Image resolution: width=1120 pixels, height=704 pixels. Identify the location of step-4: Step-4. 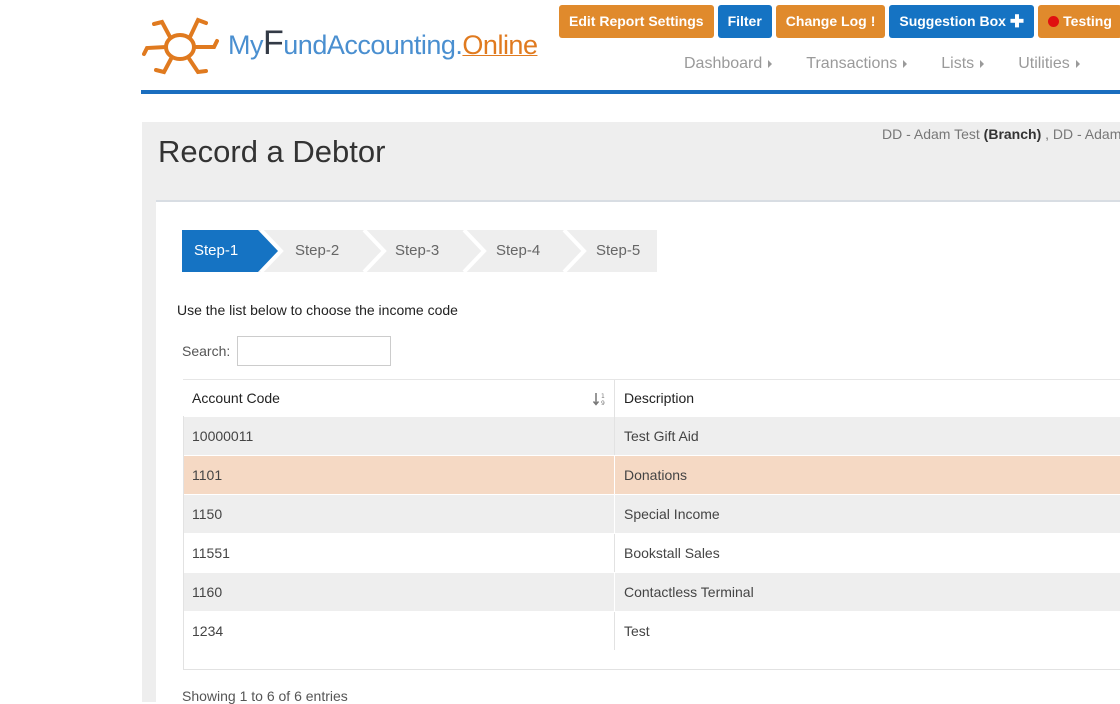
(518, 251).